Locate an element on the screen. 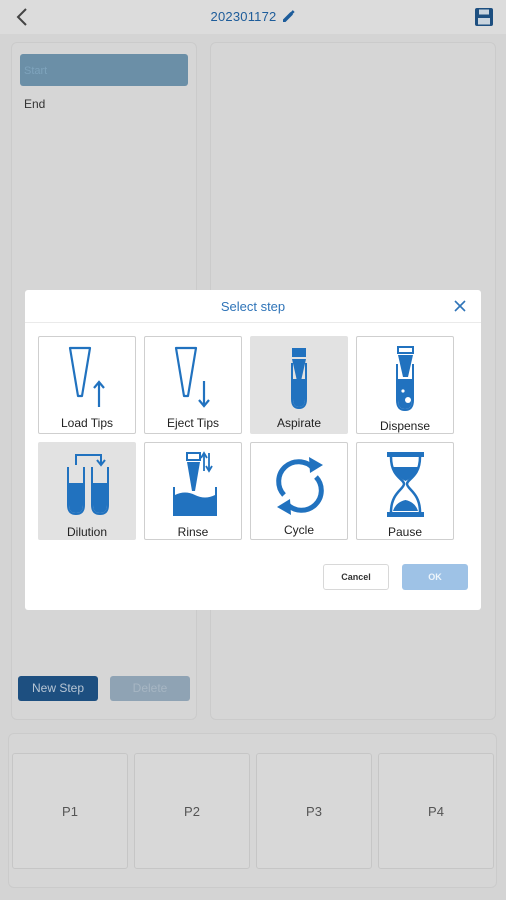 The image size is (506, 900). dialog-header: Select step is located at coordinates (253, 306).